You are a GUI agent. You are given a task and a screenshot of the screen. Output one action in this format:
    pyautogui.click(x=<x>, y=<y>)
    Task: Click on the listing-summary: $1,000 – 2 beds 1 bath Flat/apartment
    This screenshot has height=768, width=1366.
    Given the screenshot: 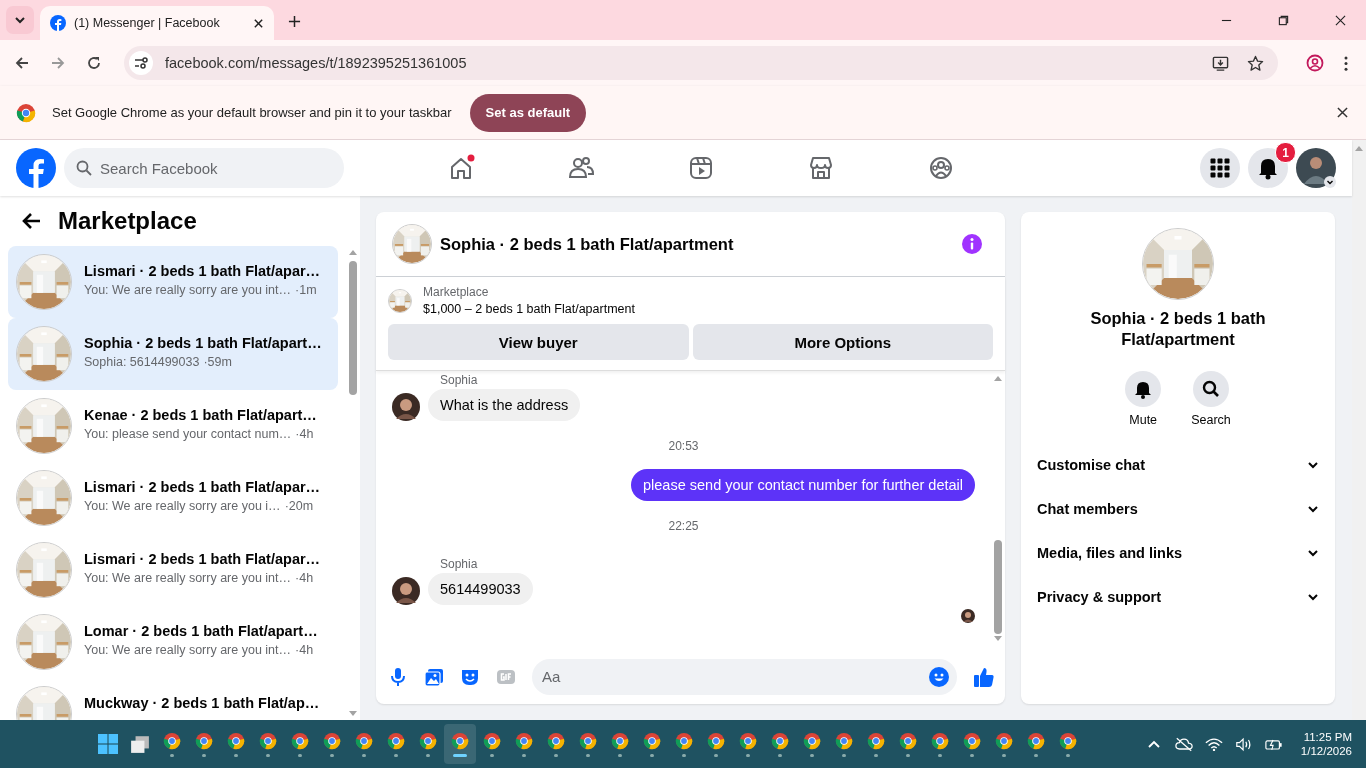 What is the action you would take?
    pyautogui.click(x=529, y=309)
    